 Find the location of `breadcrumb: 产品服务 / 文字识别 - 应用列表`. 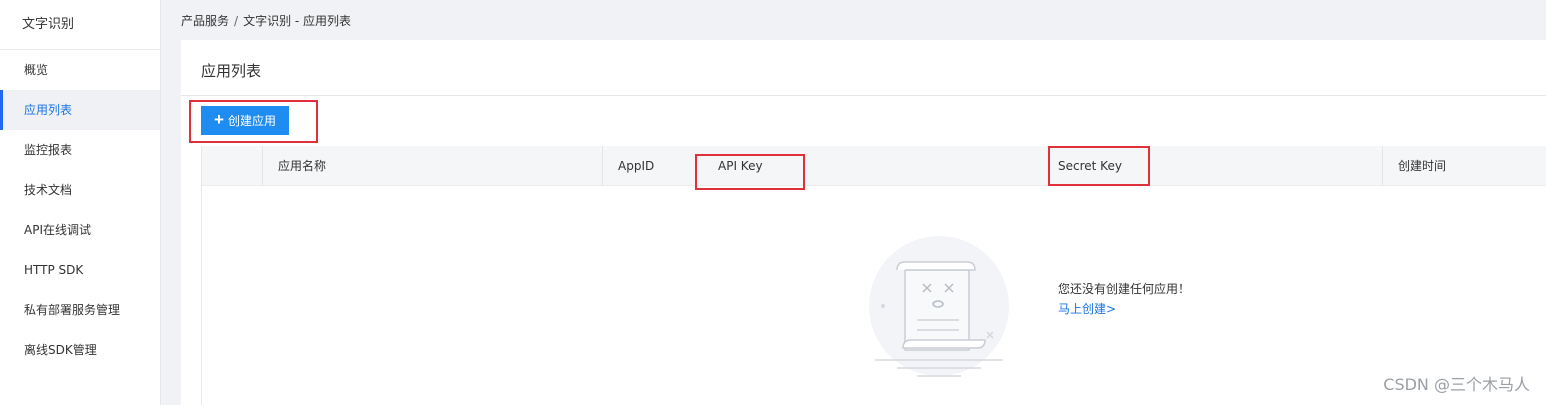

breadcrumb: 产品服务 / 文字识别 - 应用列表 is located at coordinates (266, 20).